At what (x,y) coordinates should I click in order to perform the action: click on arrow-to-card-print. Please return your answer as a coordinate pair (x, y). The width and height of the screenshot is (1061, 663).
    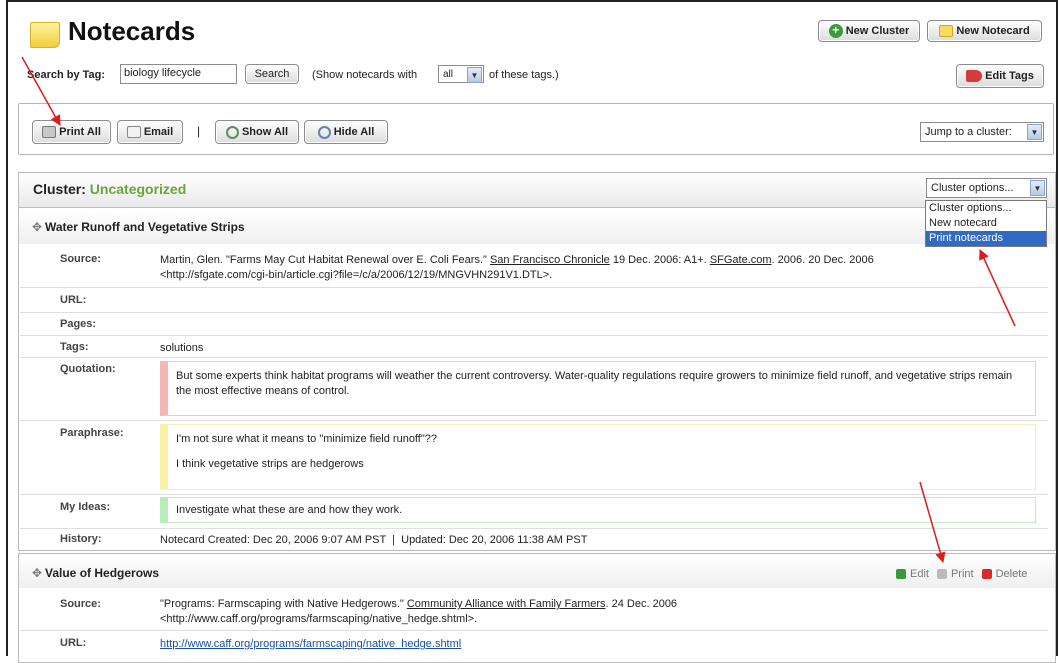
    Looking at the image, I should click on (932, 522).